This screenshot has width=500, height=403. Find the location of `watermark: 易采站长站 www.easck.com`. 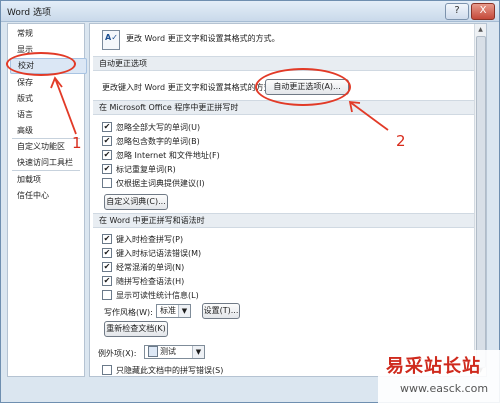

watermark: 易采站长站 www.easck.com is located at coordinates (439, 376).